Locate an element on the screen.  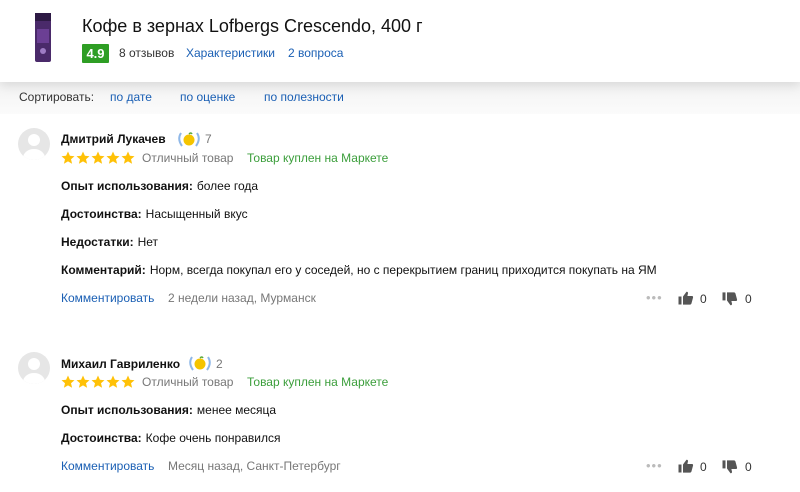
achievement-count: 7 is located at coordinates (208, 139).